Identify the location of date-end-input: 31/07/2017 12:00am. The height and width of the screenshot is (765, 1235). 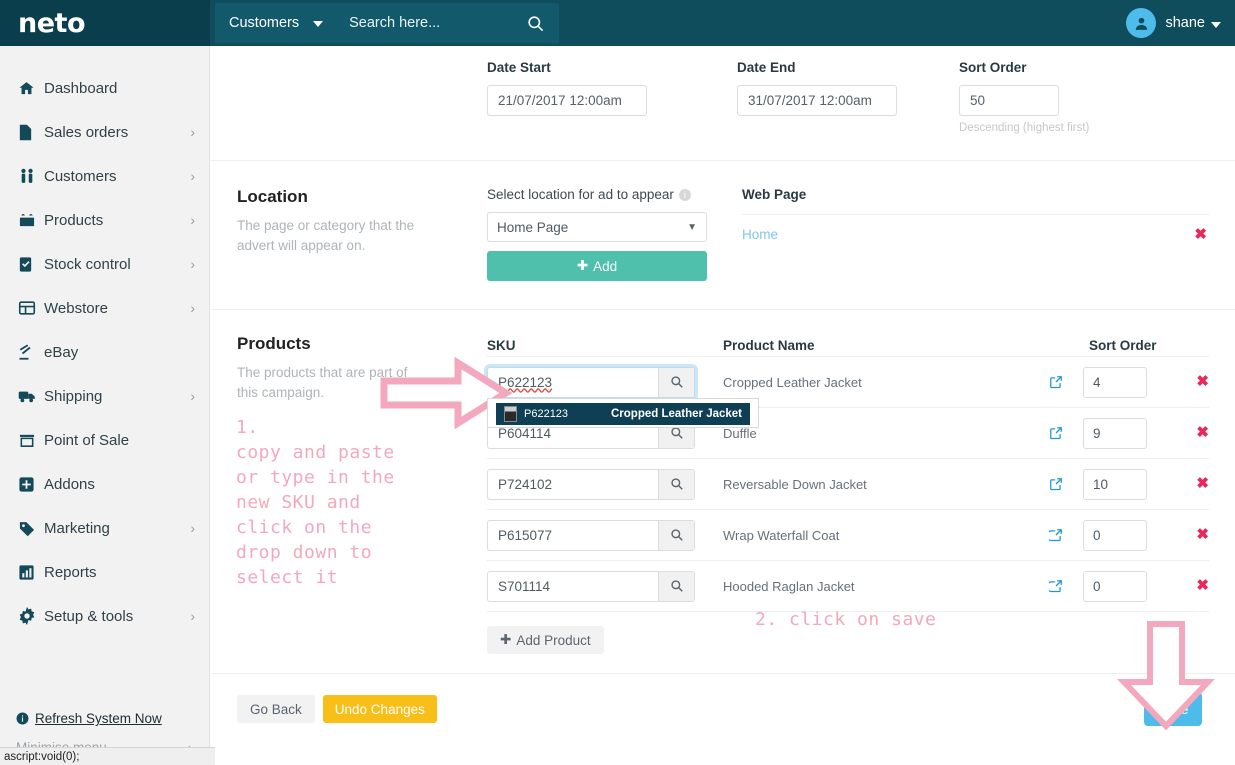
(817, 100).